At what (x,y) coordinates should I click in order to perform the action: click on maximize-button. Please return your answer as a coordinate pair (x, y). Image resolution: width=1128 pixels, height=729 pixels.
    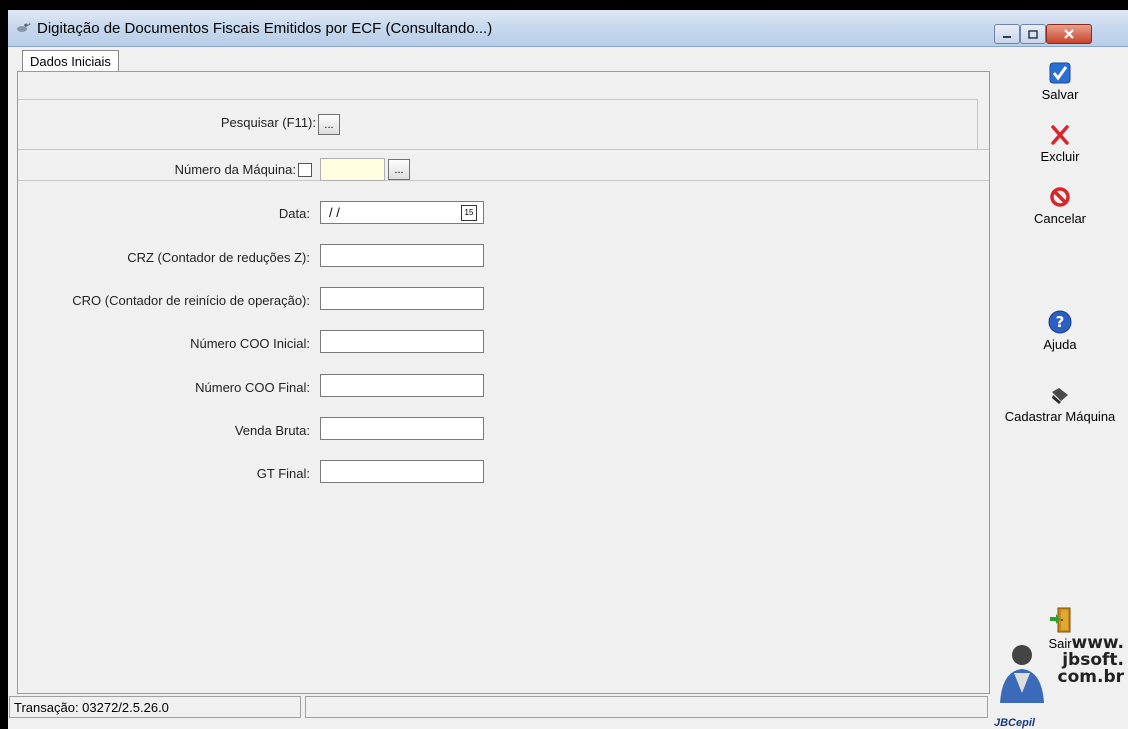
    Looking at the image, I should click on (1033, 34).